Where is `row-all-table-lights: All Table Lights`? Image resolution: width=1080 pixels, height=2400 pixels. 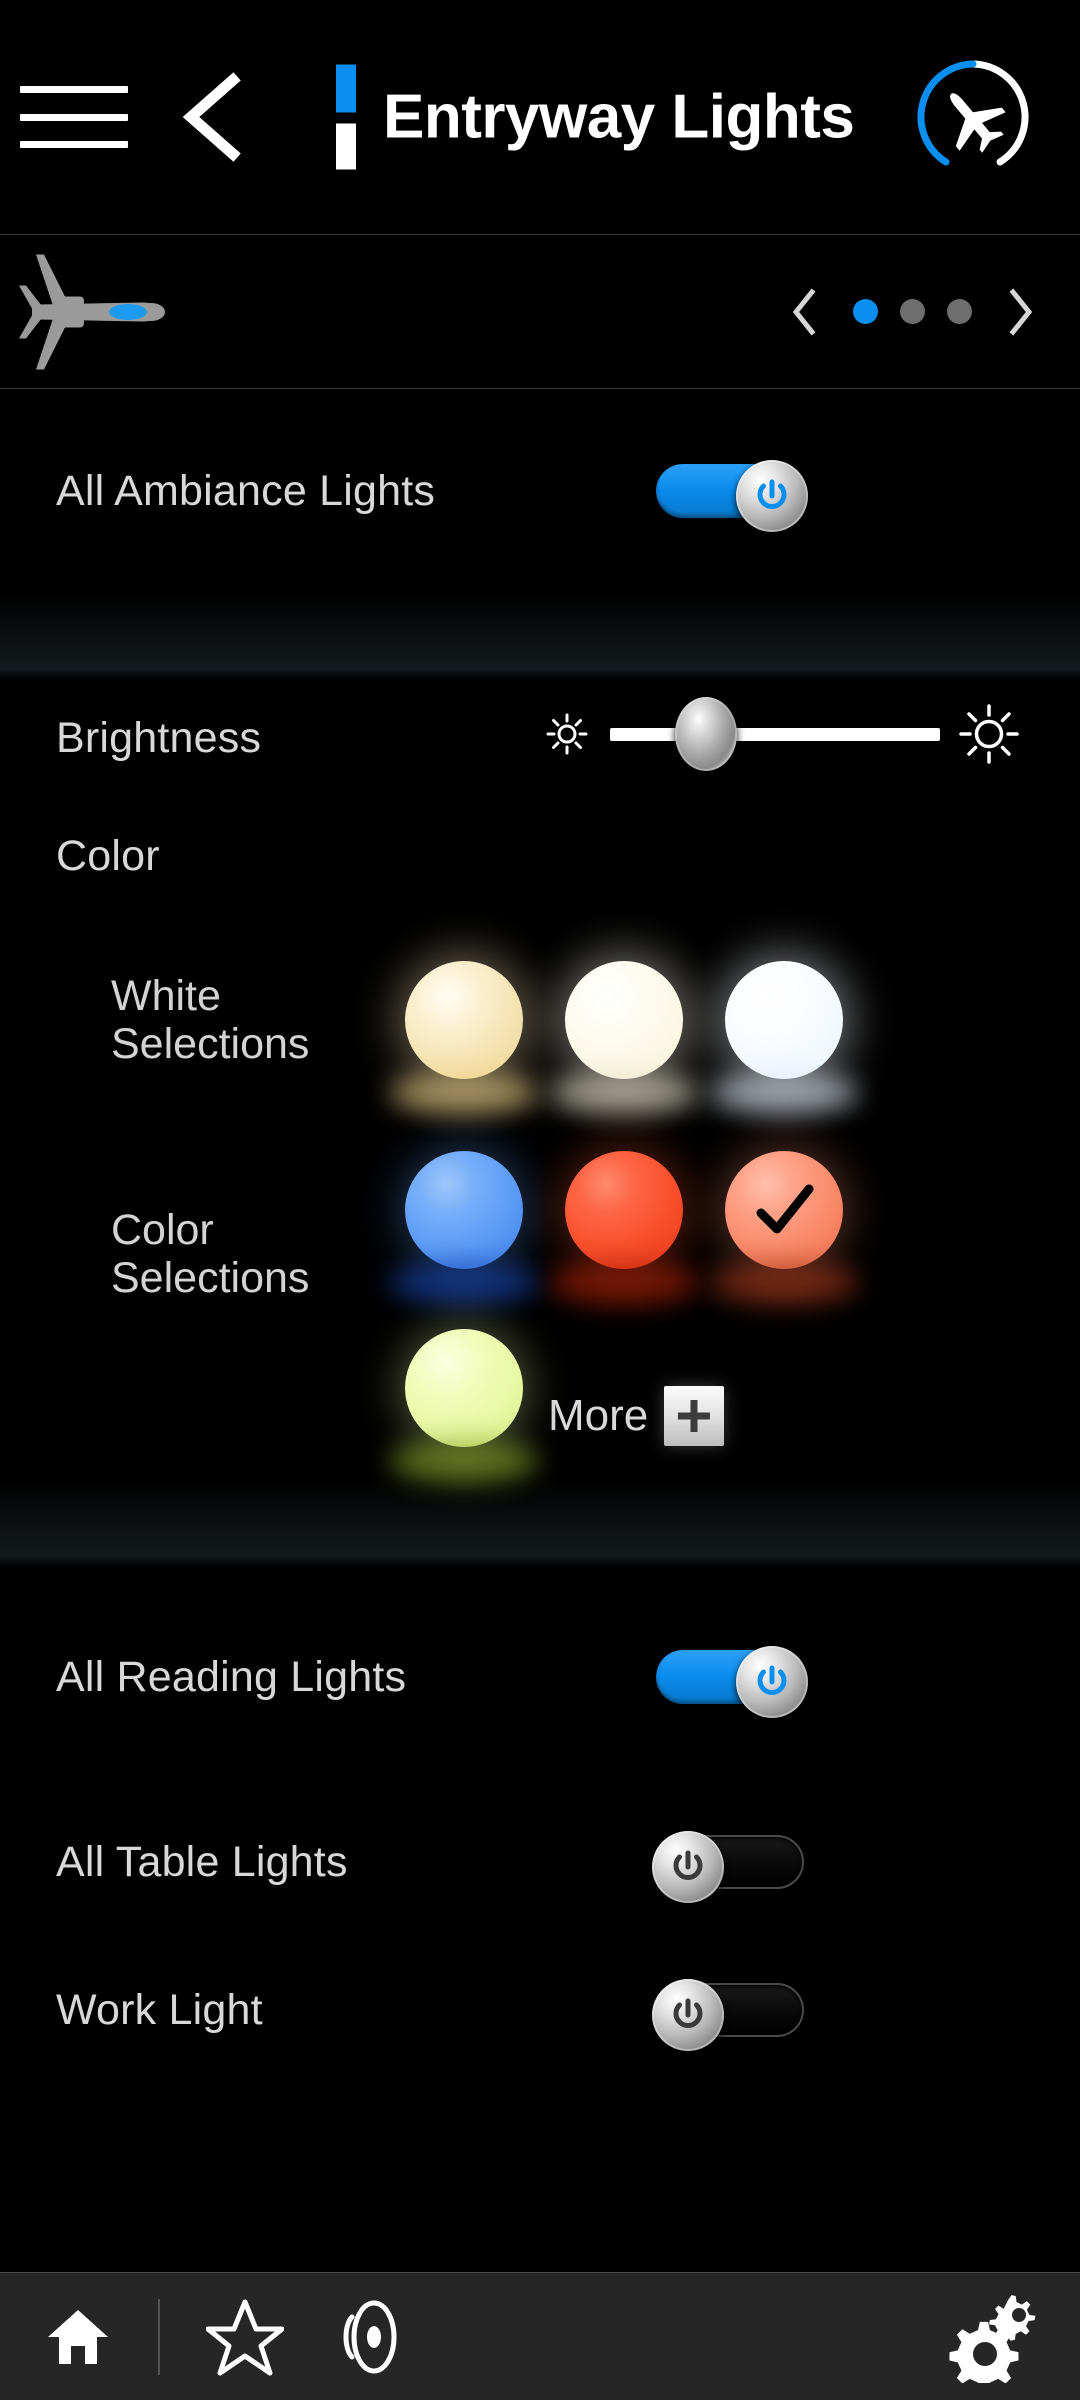 row-all-table-lights: All Table Lights is located at coordinates (540, 1862).